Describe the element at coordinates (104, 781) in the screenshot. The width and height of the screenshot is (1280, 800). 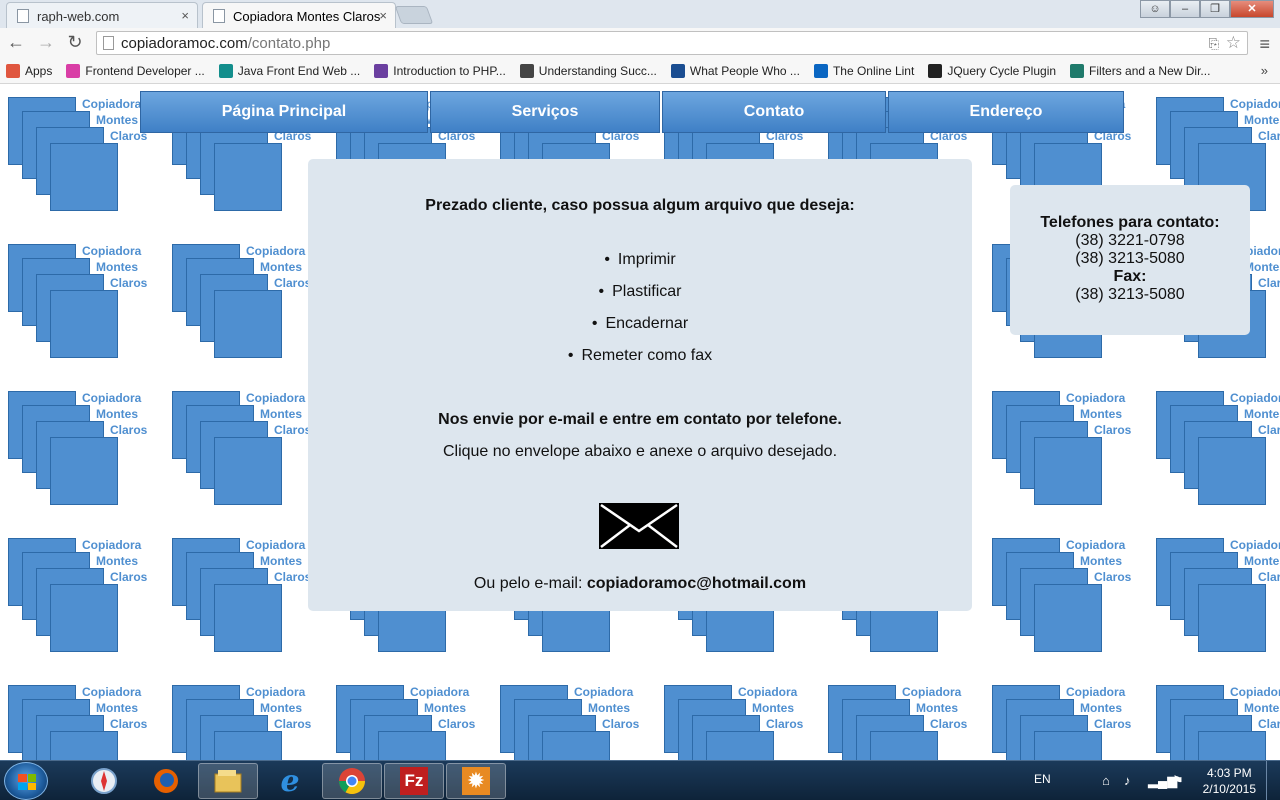
I see `safari-icon` at that location.